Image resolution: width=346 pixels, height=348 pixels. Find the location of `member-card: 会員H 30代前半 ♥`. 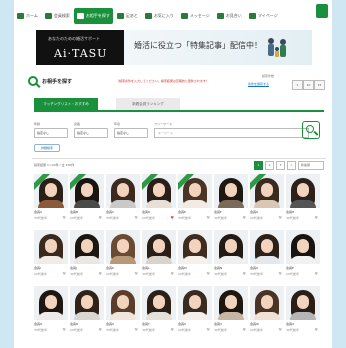

member-card: 会員H 30代前半 ♥ is located at coordinates (303, 200).